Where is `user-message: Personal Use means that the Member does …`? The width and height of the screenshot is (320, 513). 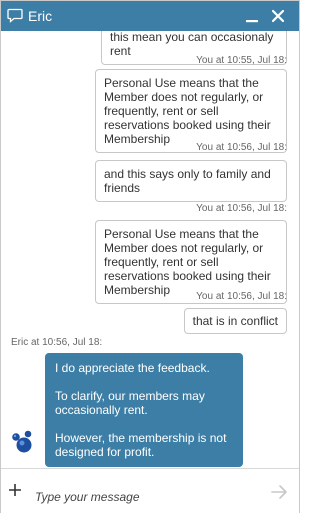
user-message: Personal Use means that the Member does … is located at coordinates (191, 111).